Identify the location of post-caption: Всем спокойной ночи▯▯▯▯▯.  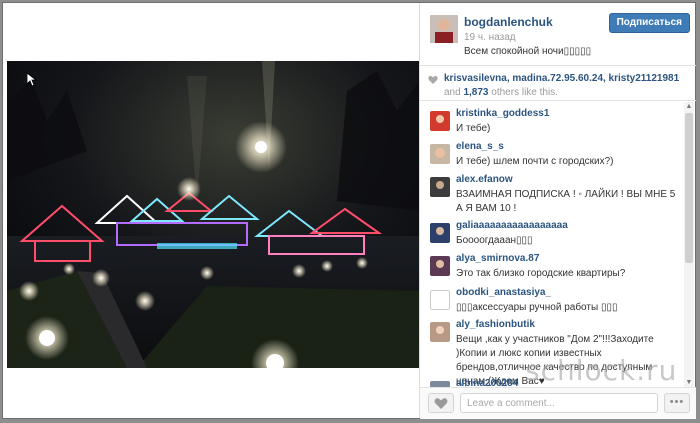
(528, 51).